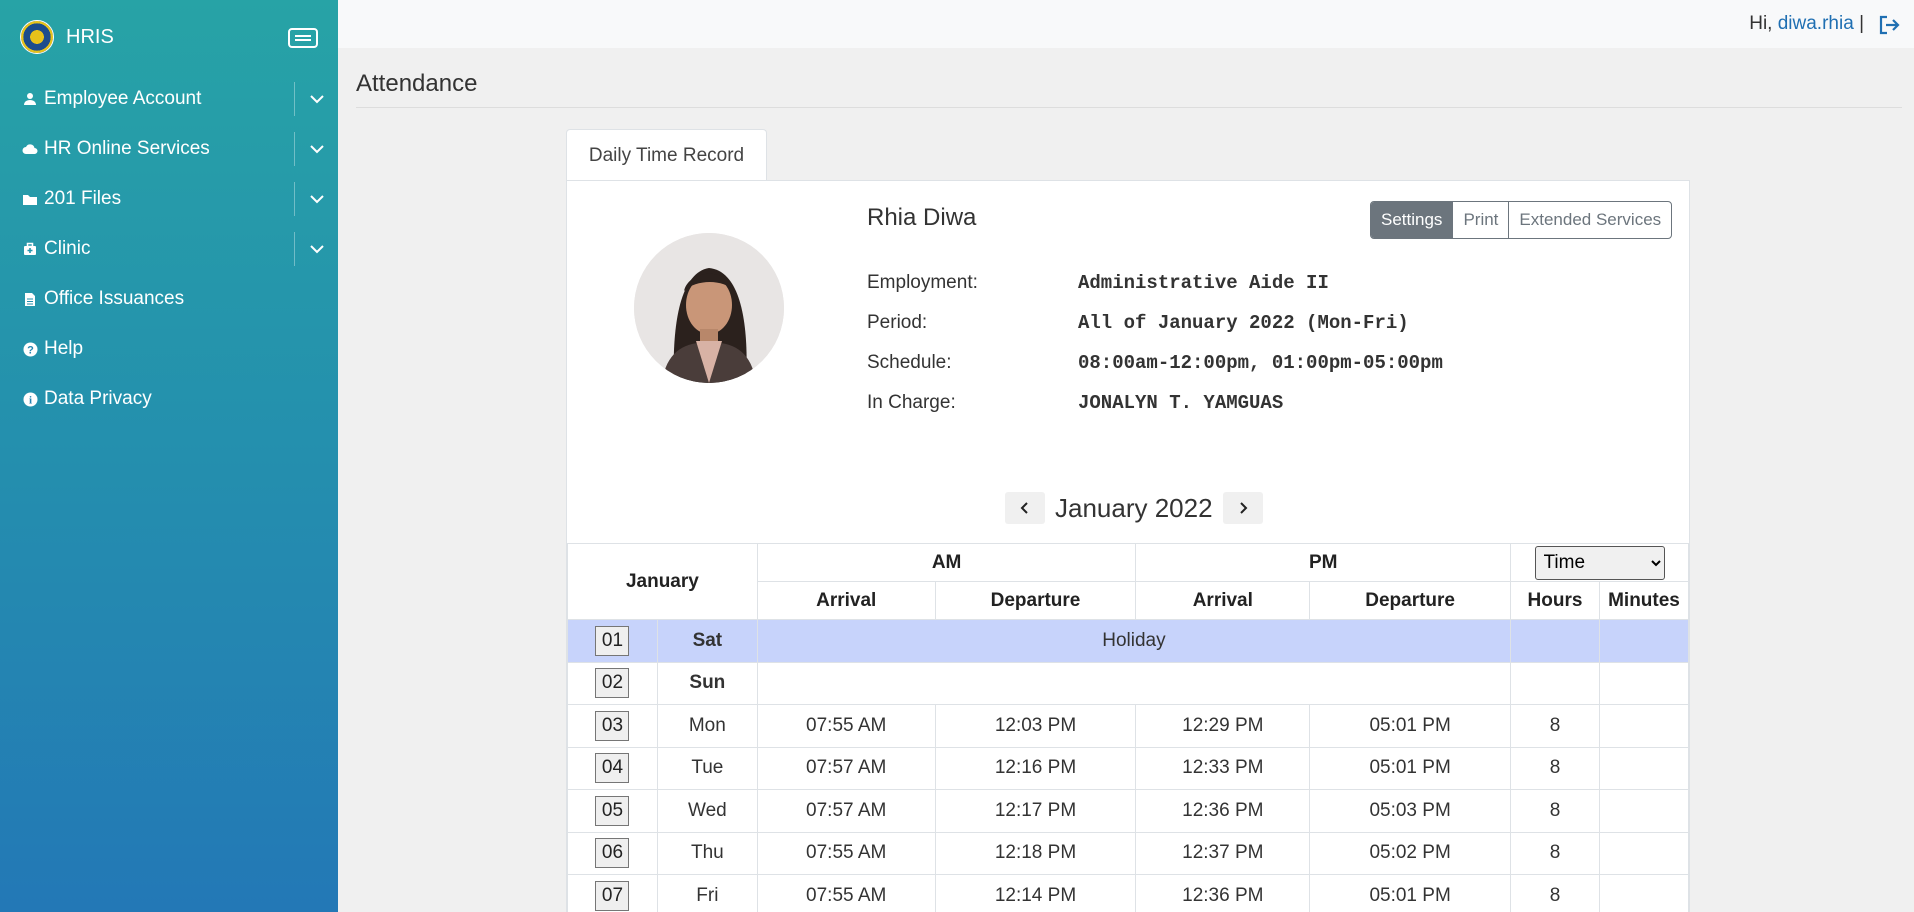  What do you see at coordinates (1644, 600) in the screenshot?
I see `minutes-header: Minutes` at bounding box center [1644, 600].